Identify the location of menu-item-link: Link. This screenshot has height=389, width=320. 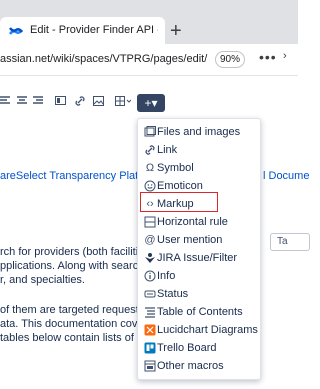
(200, 151).